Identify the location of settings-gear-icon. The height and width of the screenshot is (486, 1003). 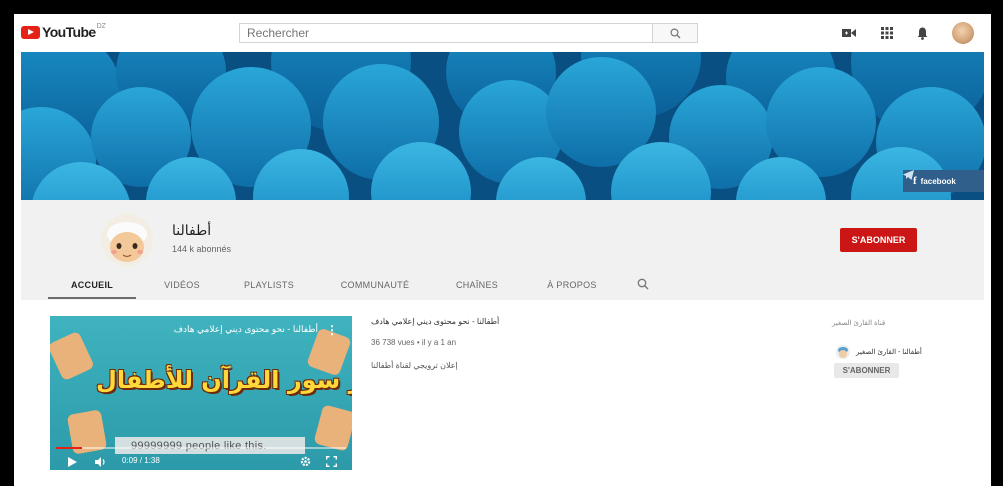
(305, 461).